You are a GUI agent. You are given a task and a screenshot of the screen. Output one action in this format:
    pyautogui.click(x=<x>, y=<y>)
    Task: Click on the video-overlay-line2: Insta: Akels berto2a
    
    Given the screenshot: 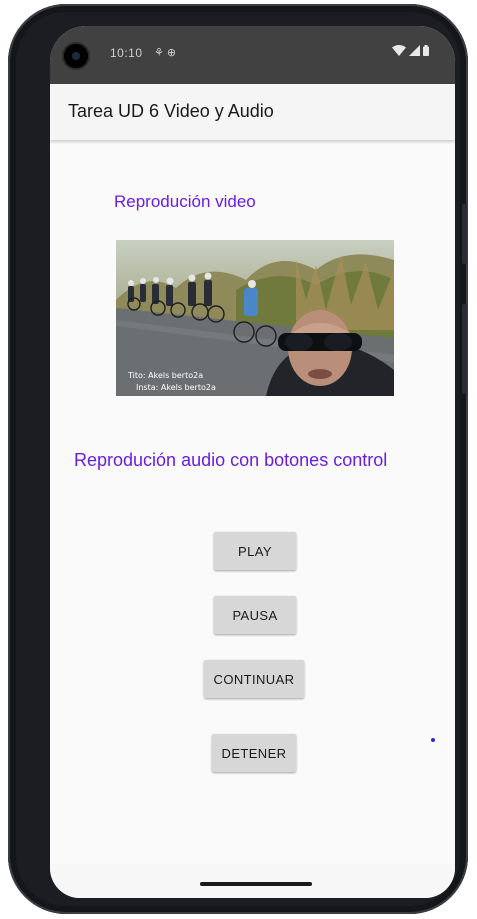 What is the action you would take?
    pyautogui.click(x=176, y=387)
    